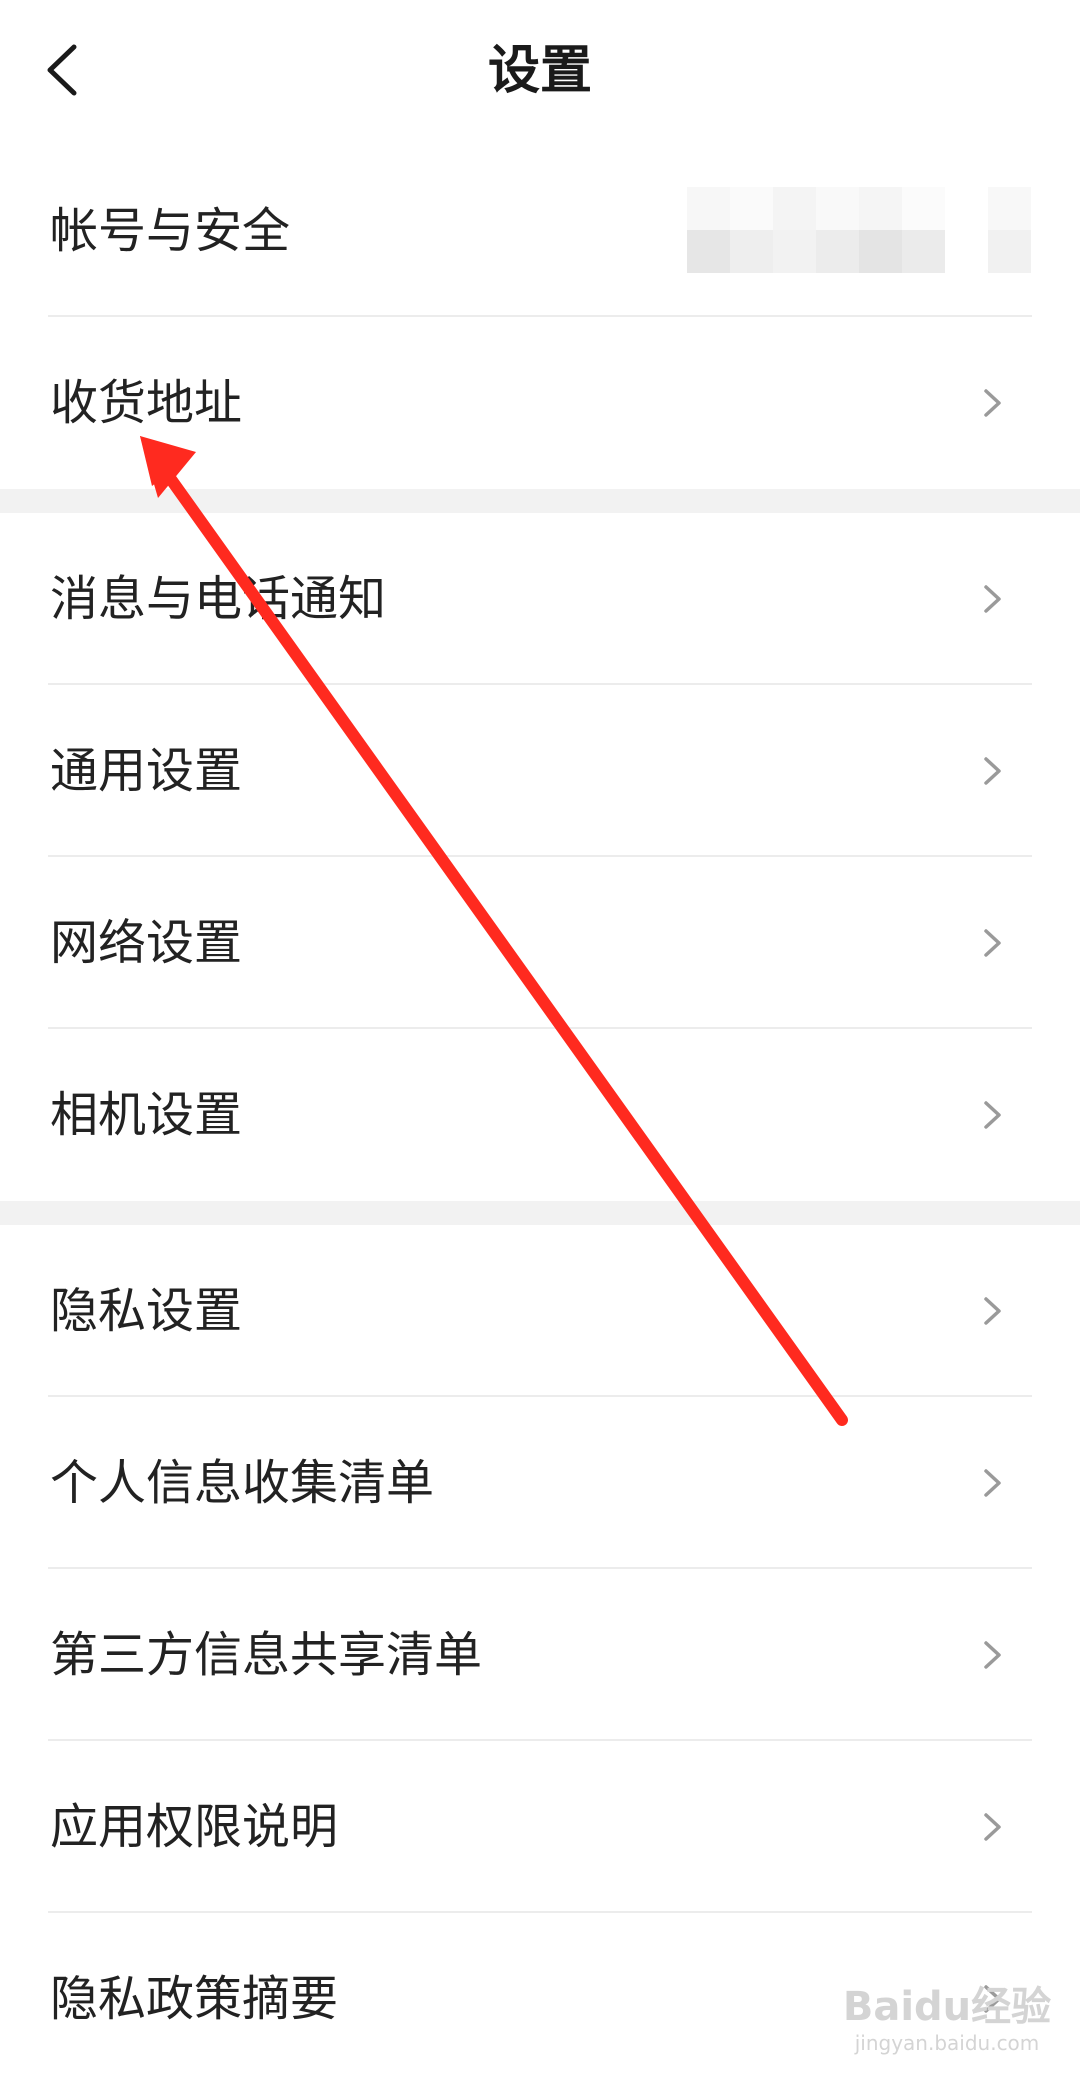  I want to click on baidu-watermark: Baidu经验 jingyan.baidu.com, so click(947, 2028).